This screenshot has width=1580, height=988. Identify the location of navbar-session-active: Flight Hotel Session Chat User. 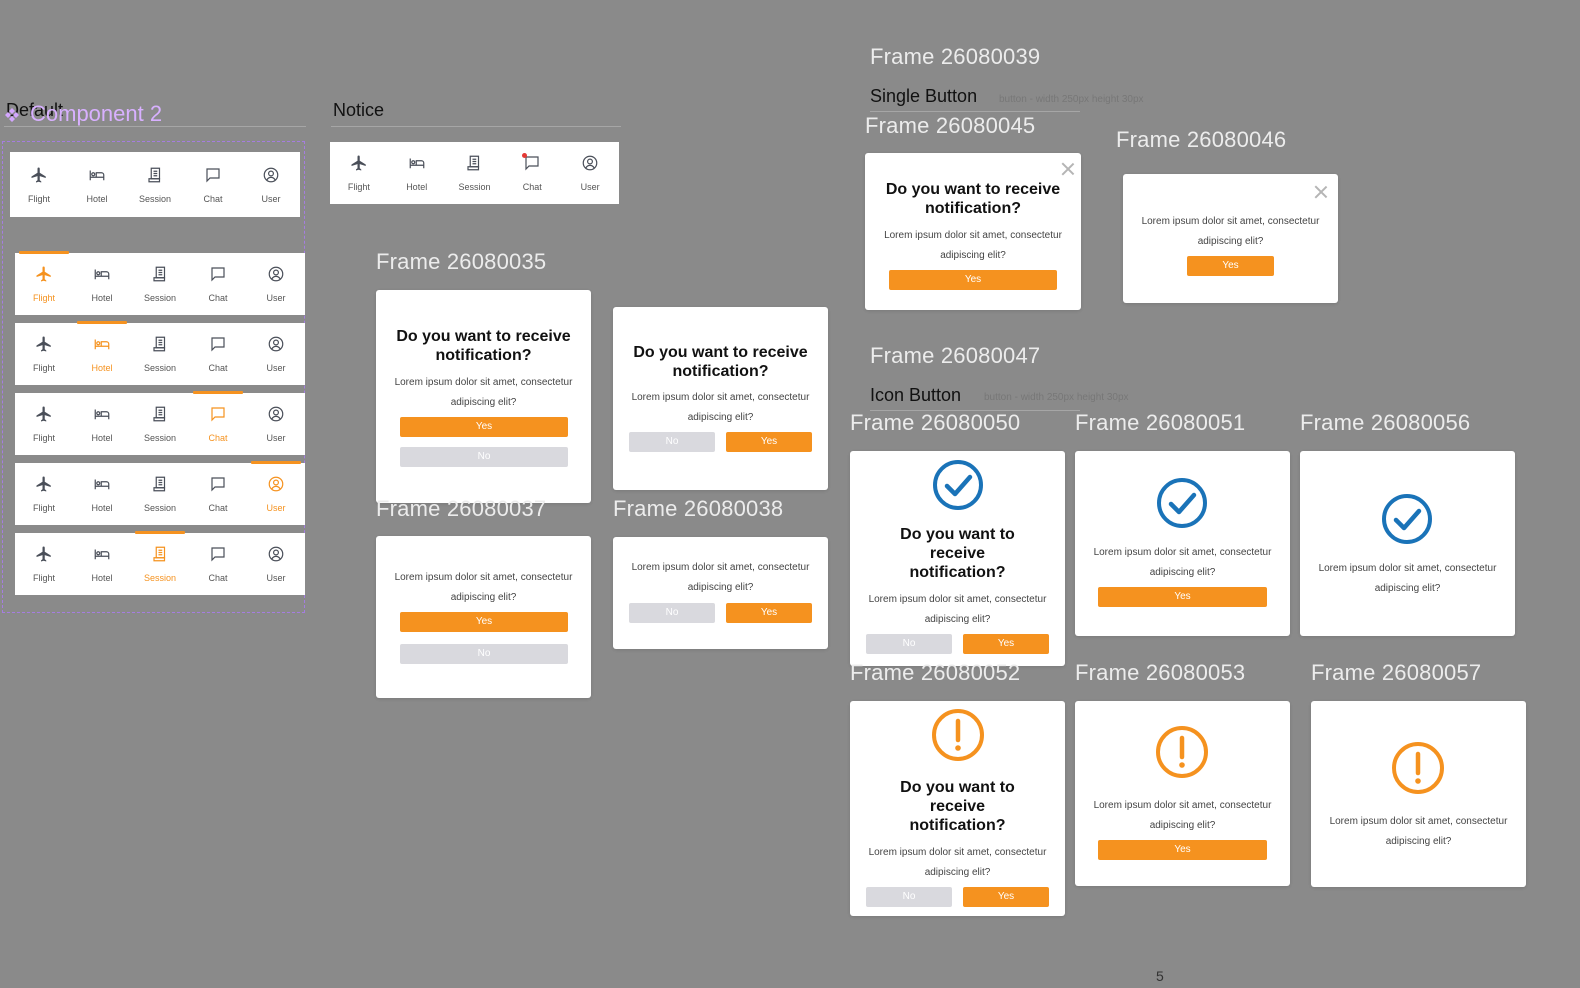
(160, 563).